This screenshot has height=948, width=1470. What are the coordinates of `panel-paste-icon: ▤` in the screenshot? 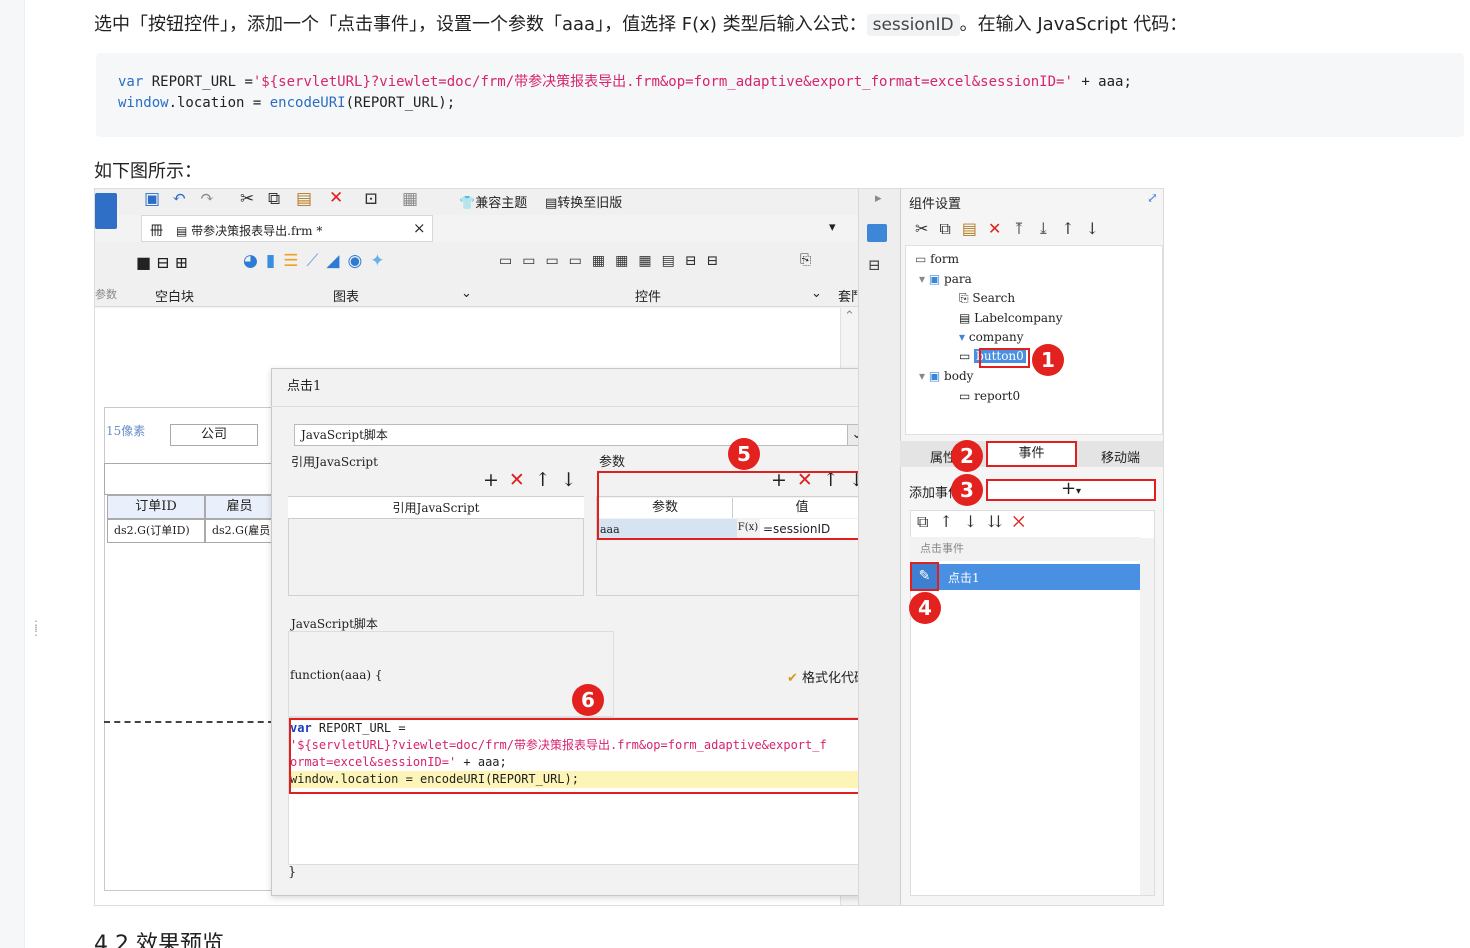 It's located at (975, 228).